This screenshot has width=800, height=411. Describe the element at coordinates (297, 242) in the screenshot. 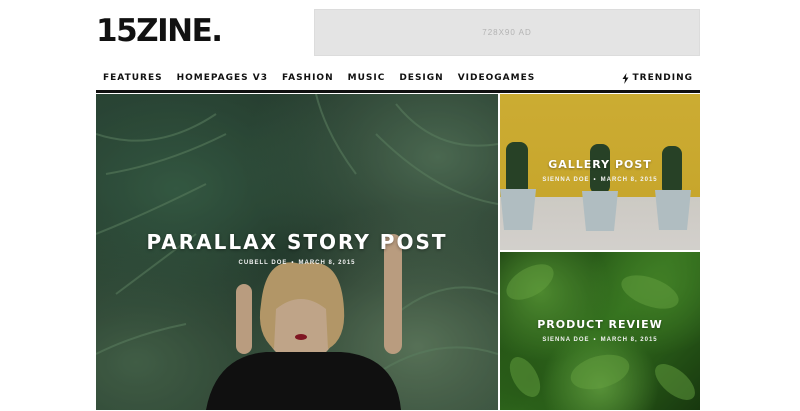

I see `post-title: PARALLAX STORY POST` at that location.